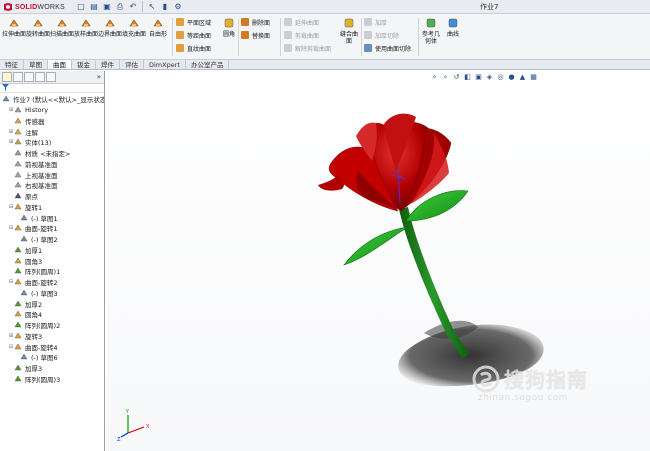  What do you see at coordinates (307, 35) in the screenshot?
I see `trim-surface-button: 剪裁曲面` at bounding box center [307, 35].